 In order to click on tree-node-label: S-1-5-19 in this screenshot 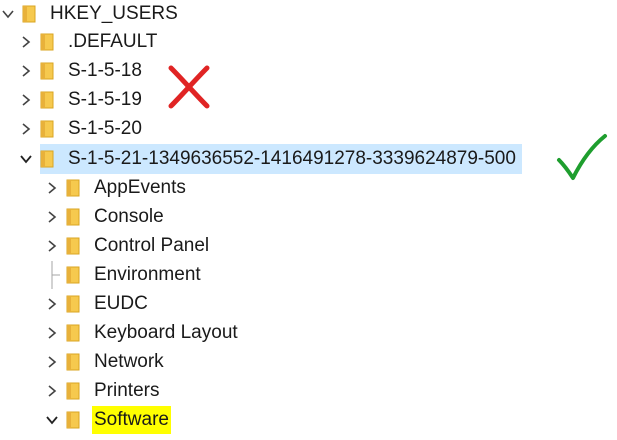, I will do `click(105, 99)`.